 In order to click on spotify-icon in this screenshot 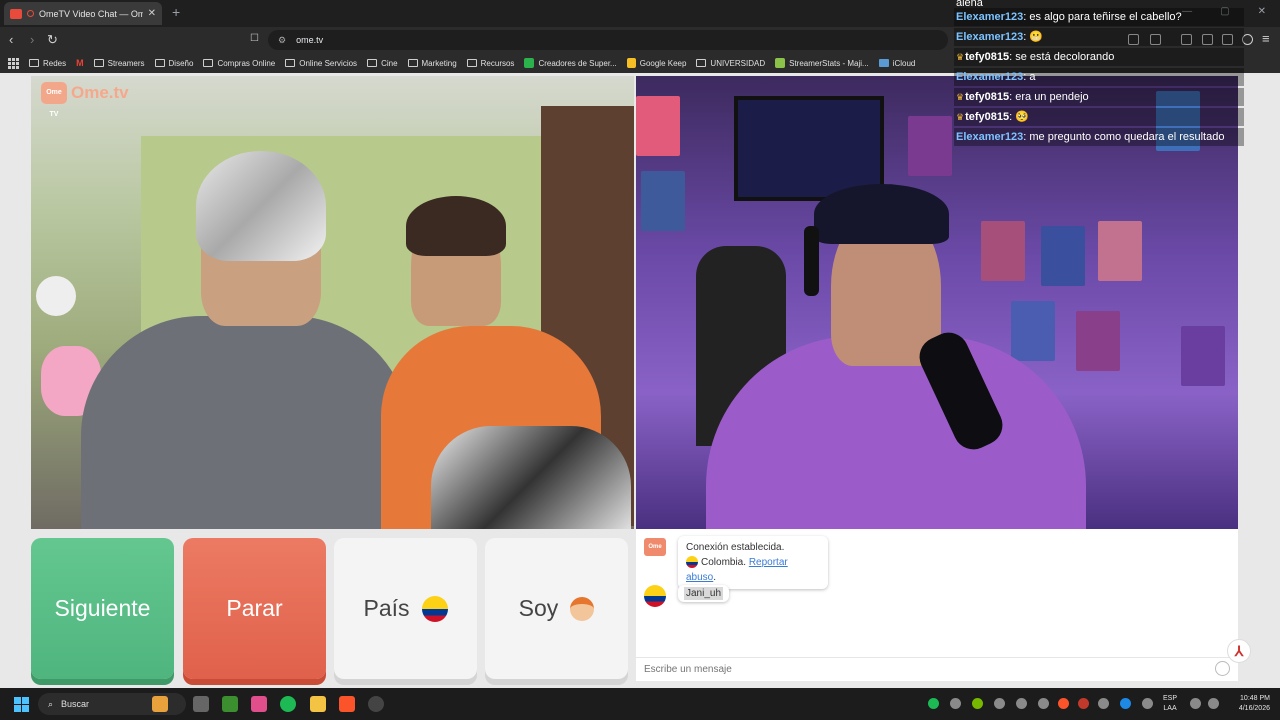, I will do `click(288, 704)`.